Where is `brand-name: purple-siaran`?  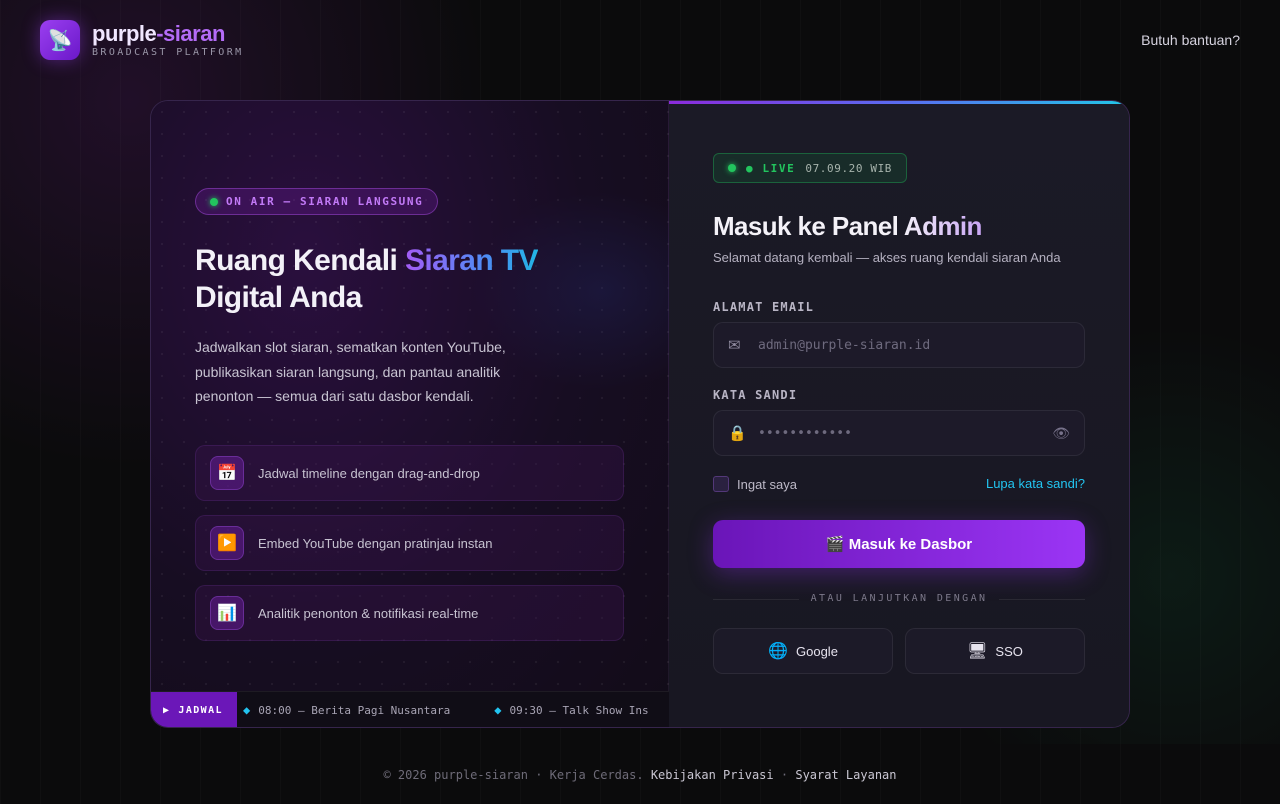
brand-name: purple-siaran is located at coordinates (168, 34).